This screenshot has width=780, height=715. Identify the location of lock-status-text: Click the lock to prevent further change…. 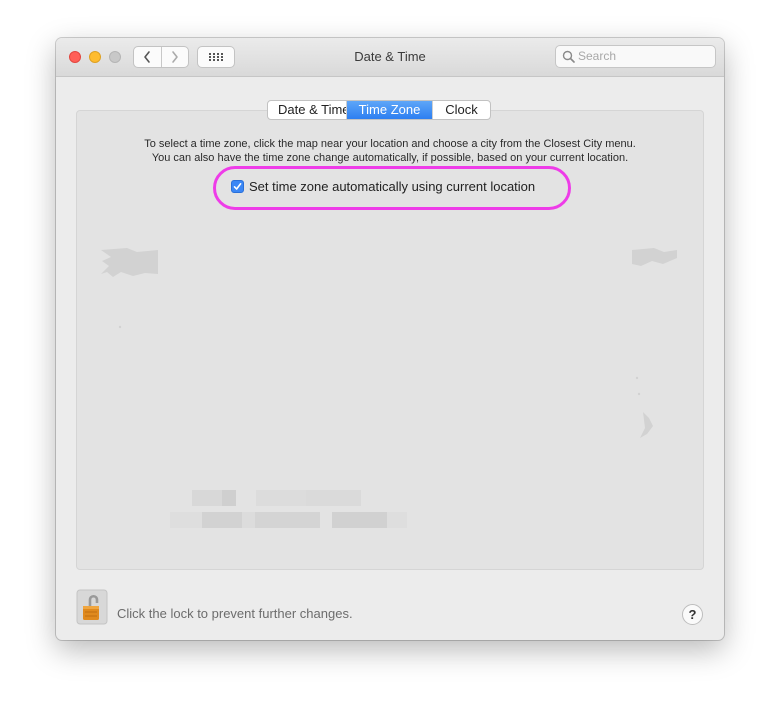
(235, 613).